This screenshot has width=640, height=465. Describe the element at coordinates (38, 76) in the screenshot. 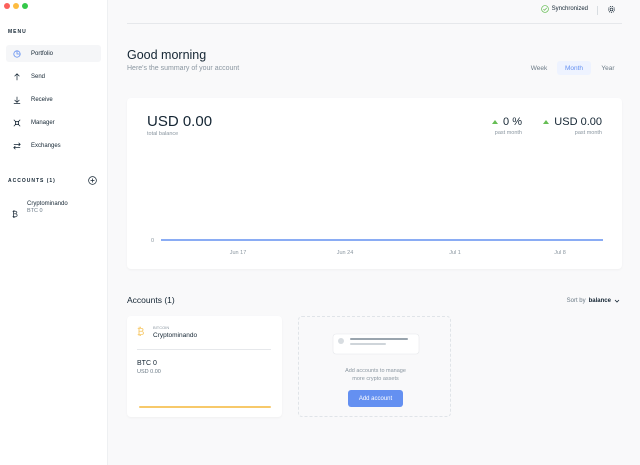

I see `sidebar-item-label: Send` at that location.